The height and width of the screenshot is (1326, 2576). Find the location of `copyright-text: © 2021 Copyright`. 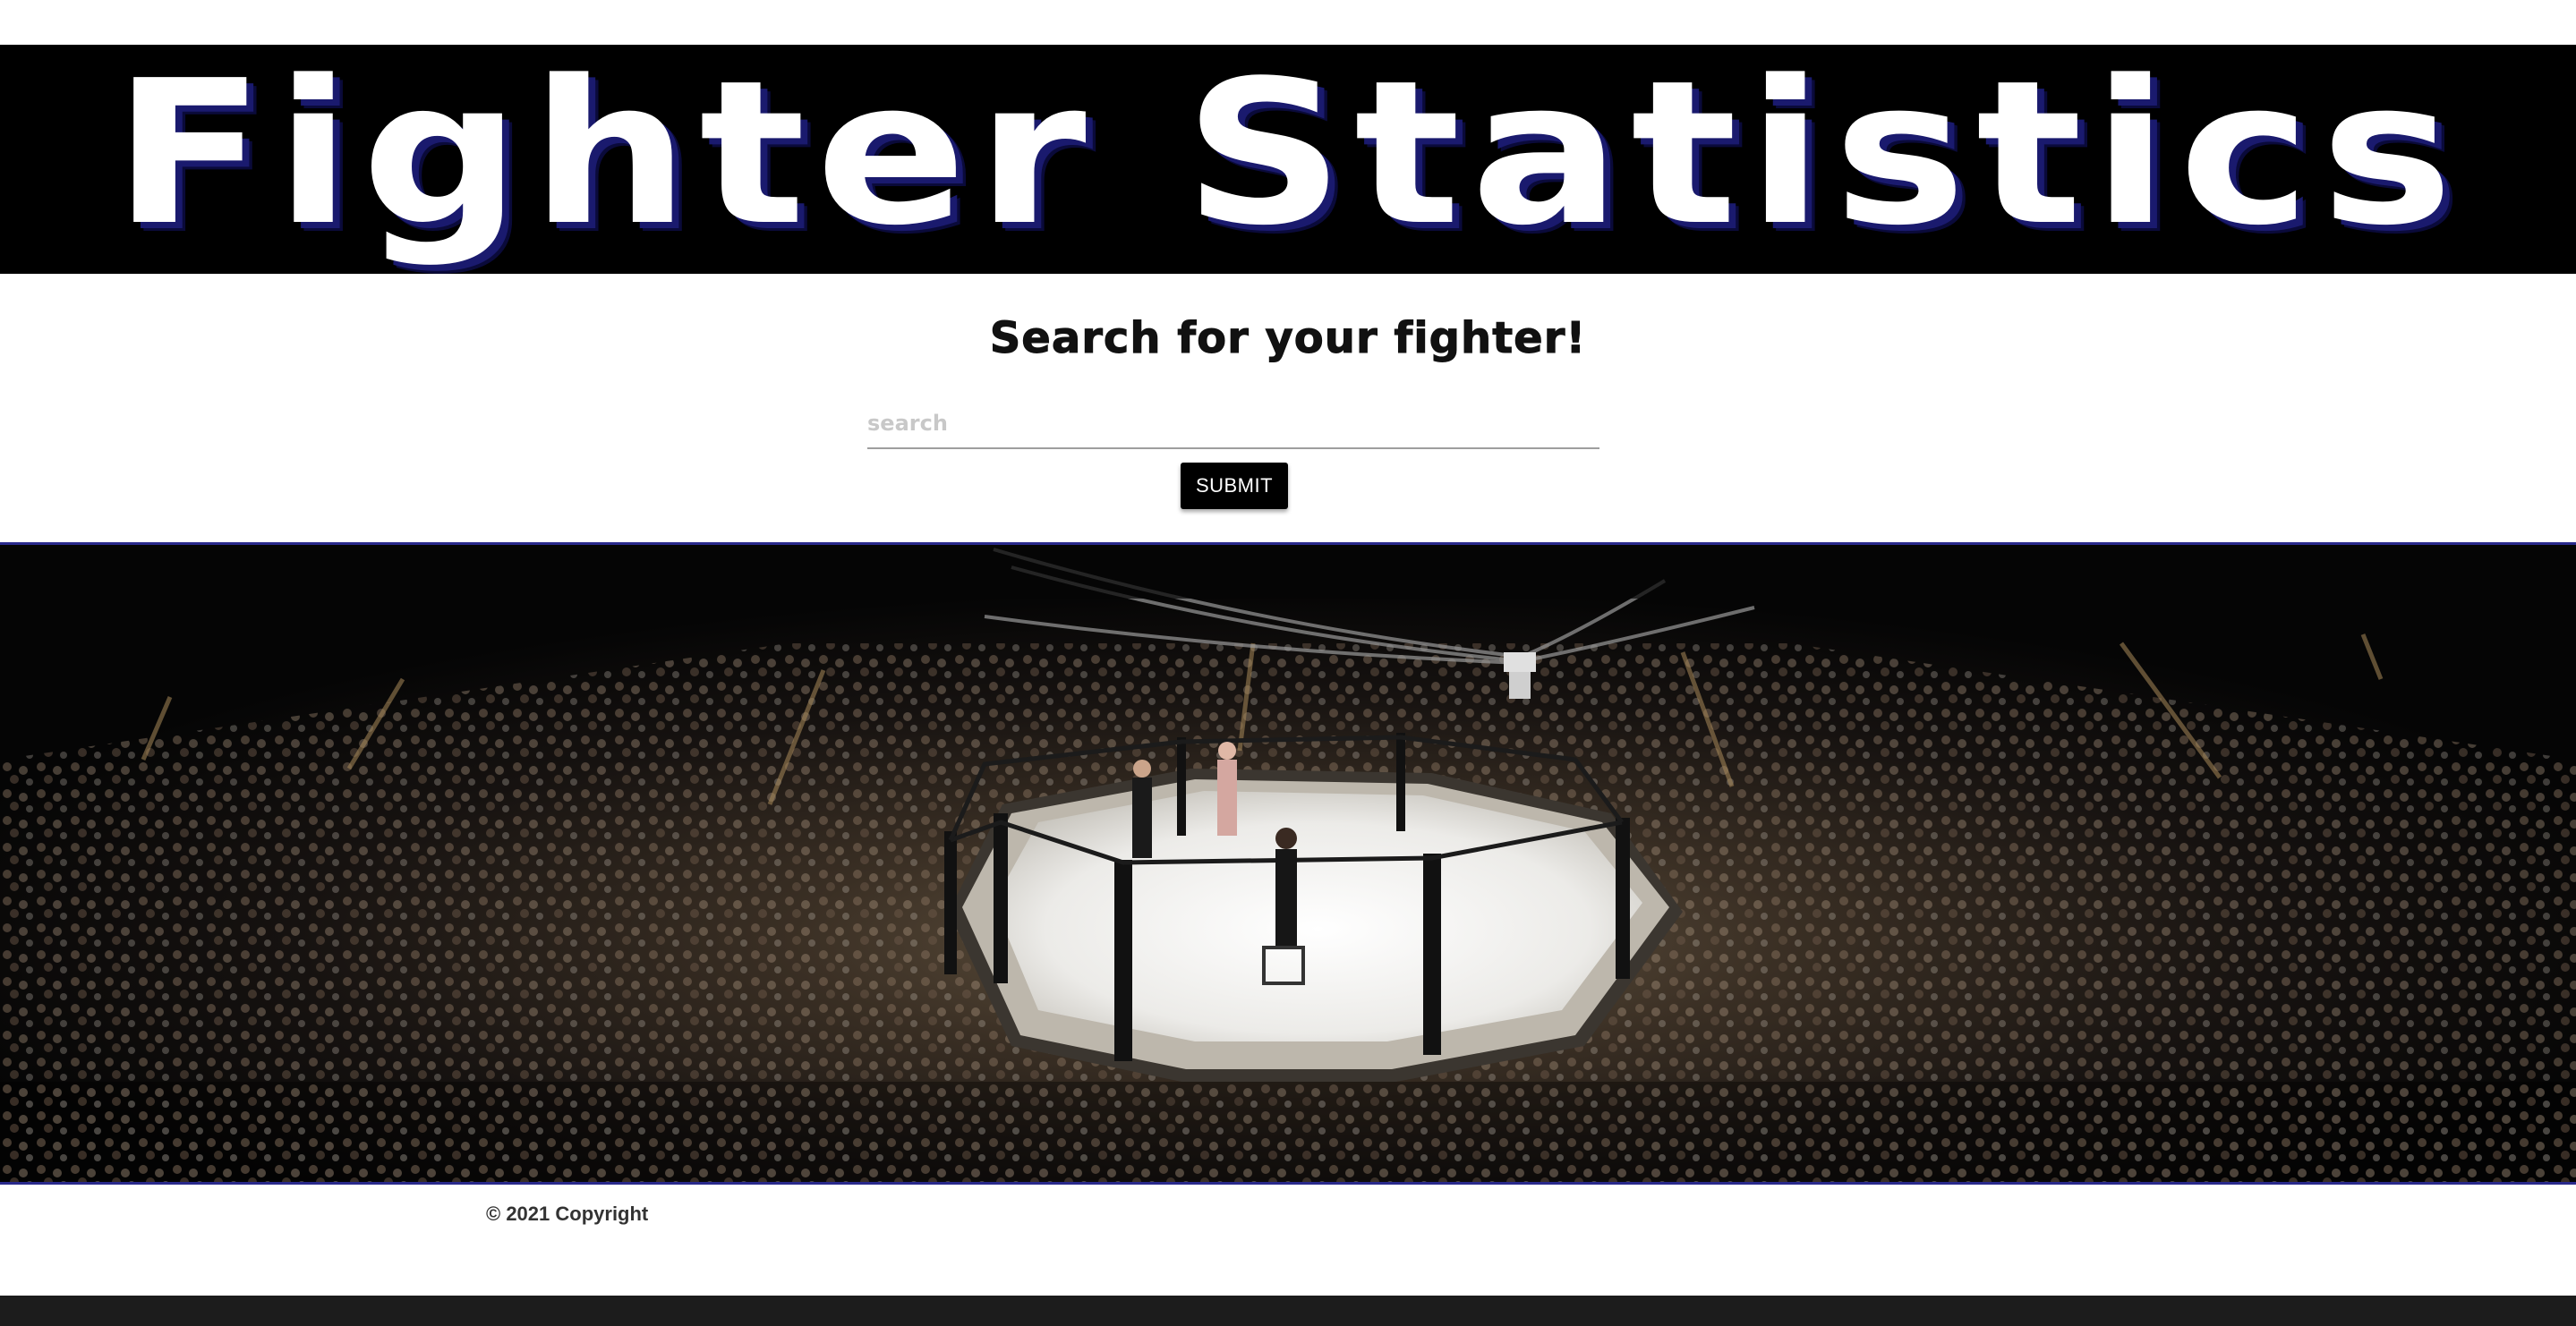

copyright-text: © 2021 Copyright is located at coordinates (567, 1214).